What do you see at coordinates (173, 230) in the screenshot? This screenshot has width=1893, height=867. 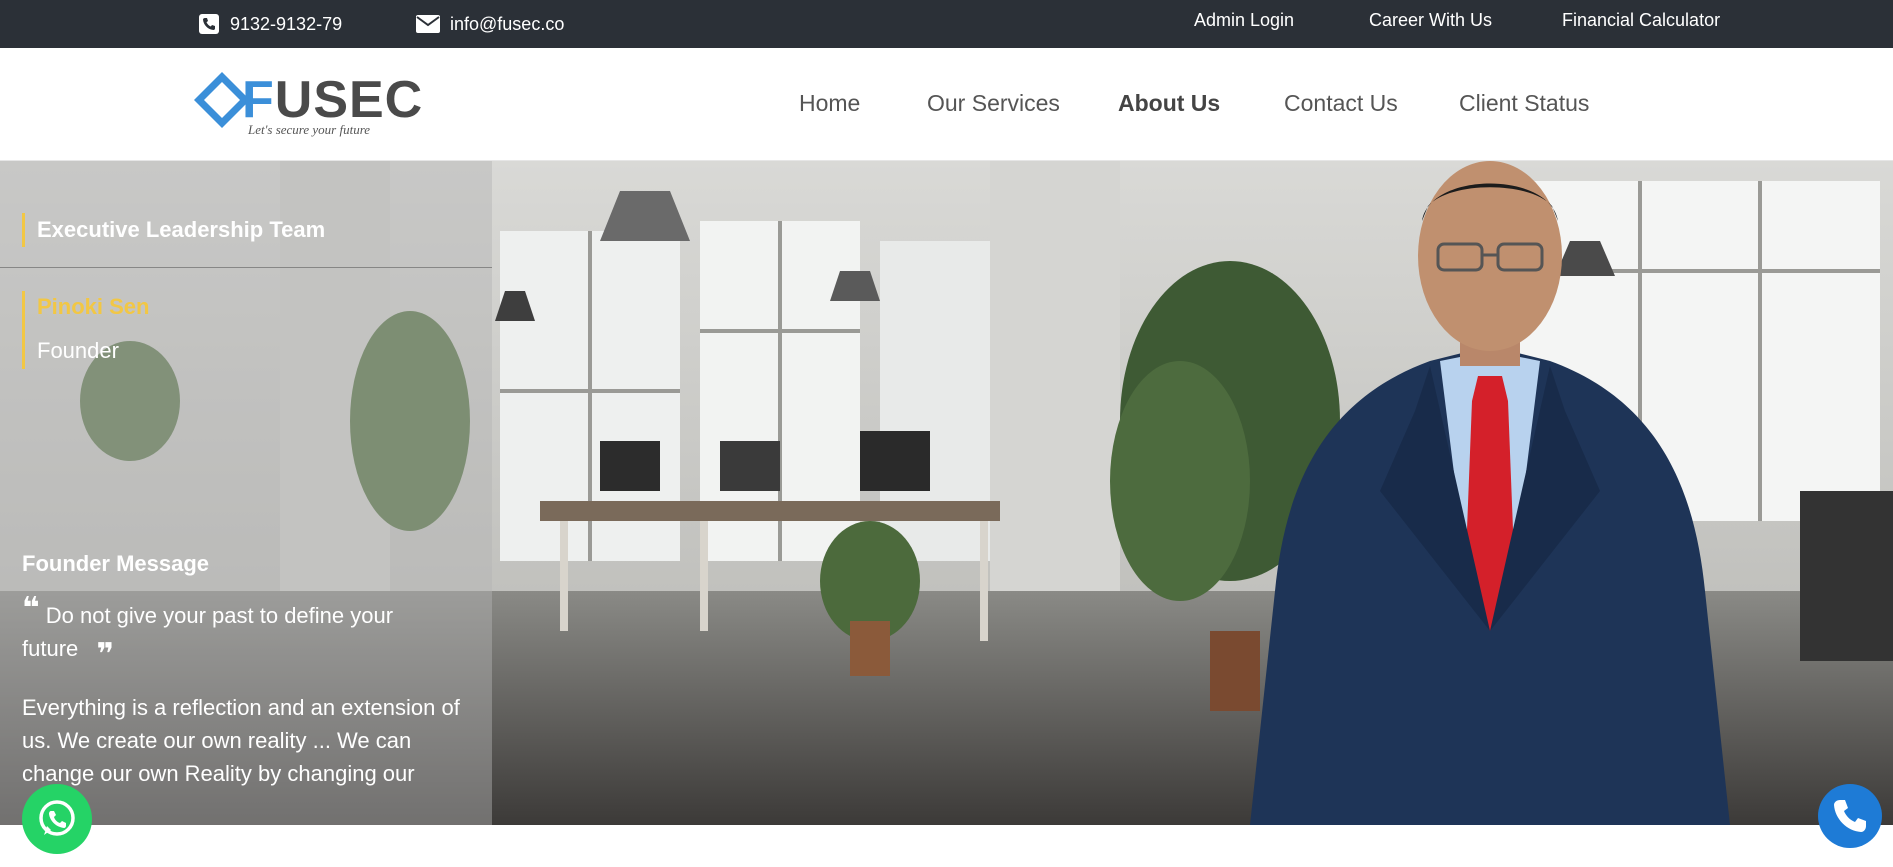 I see `executive-team-heading: Executive Leadership Team` at bounding box center [173, 230].